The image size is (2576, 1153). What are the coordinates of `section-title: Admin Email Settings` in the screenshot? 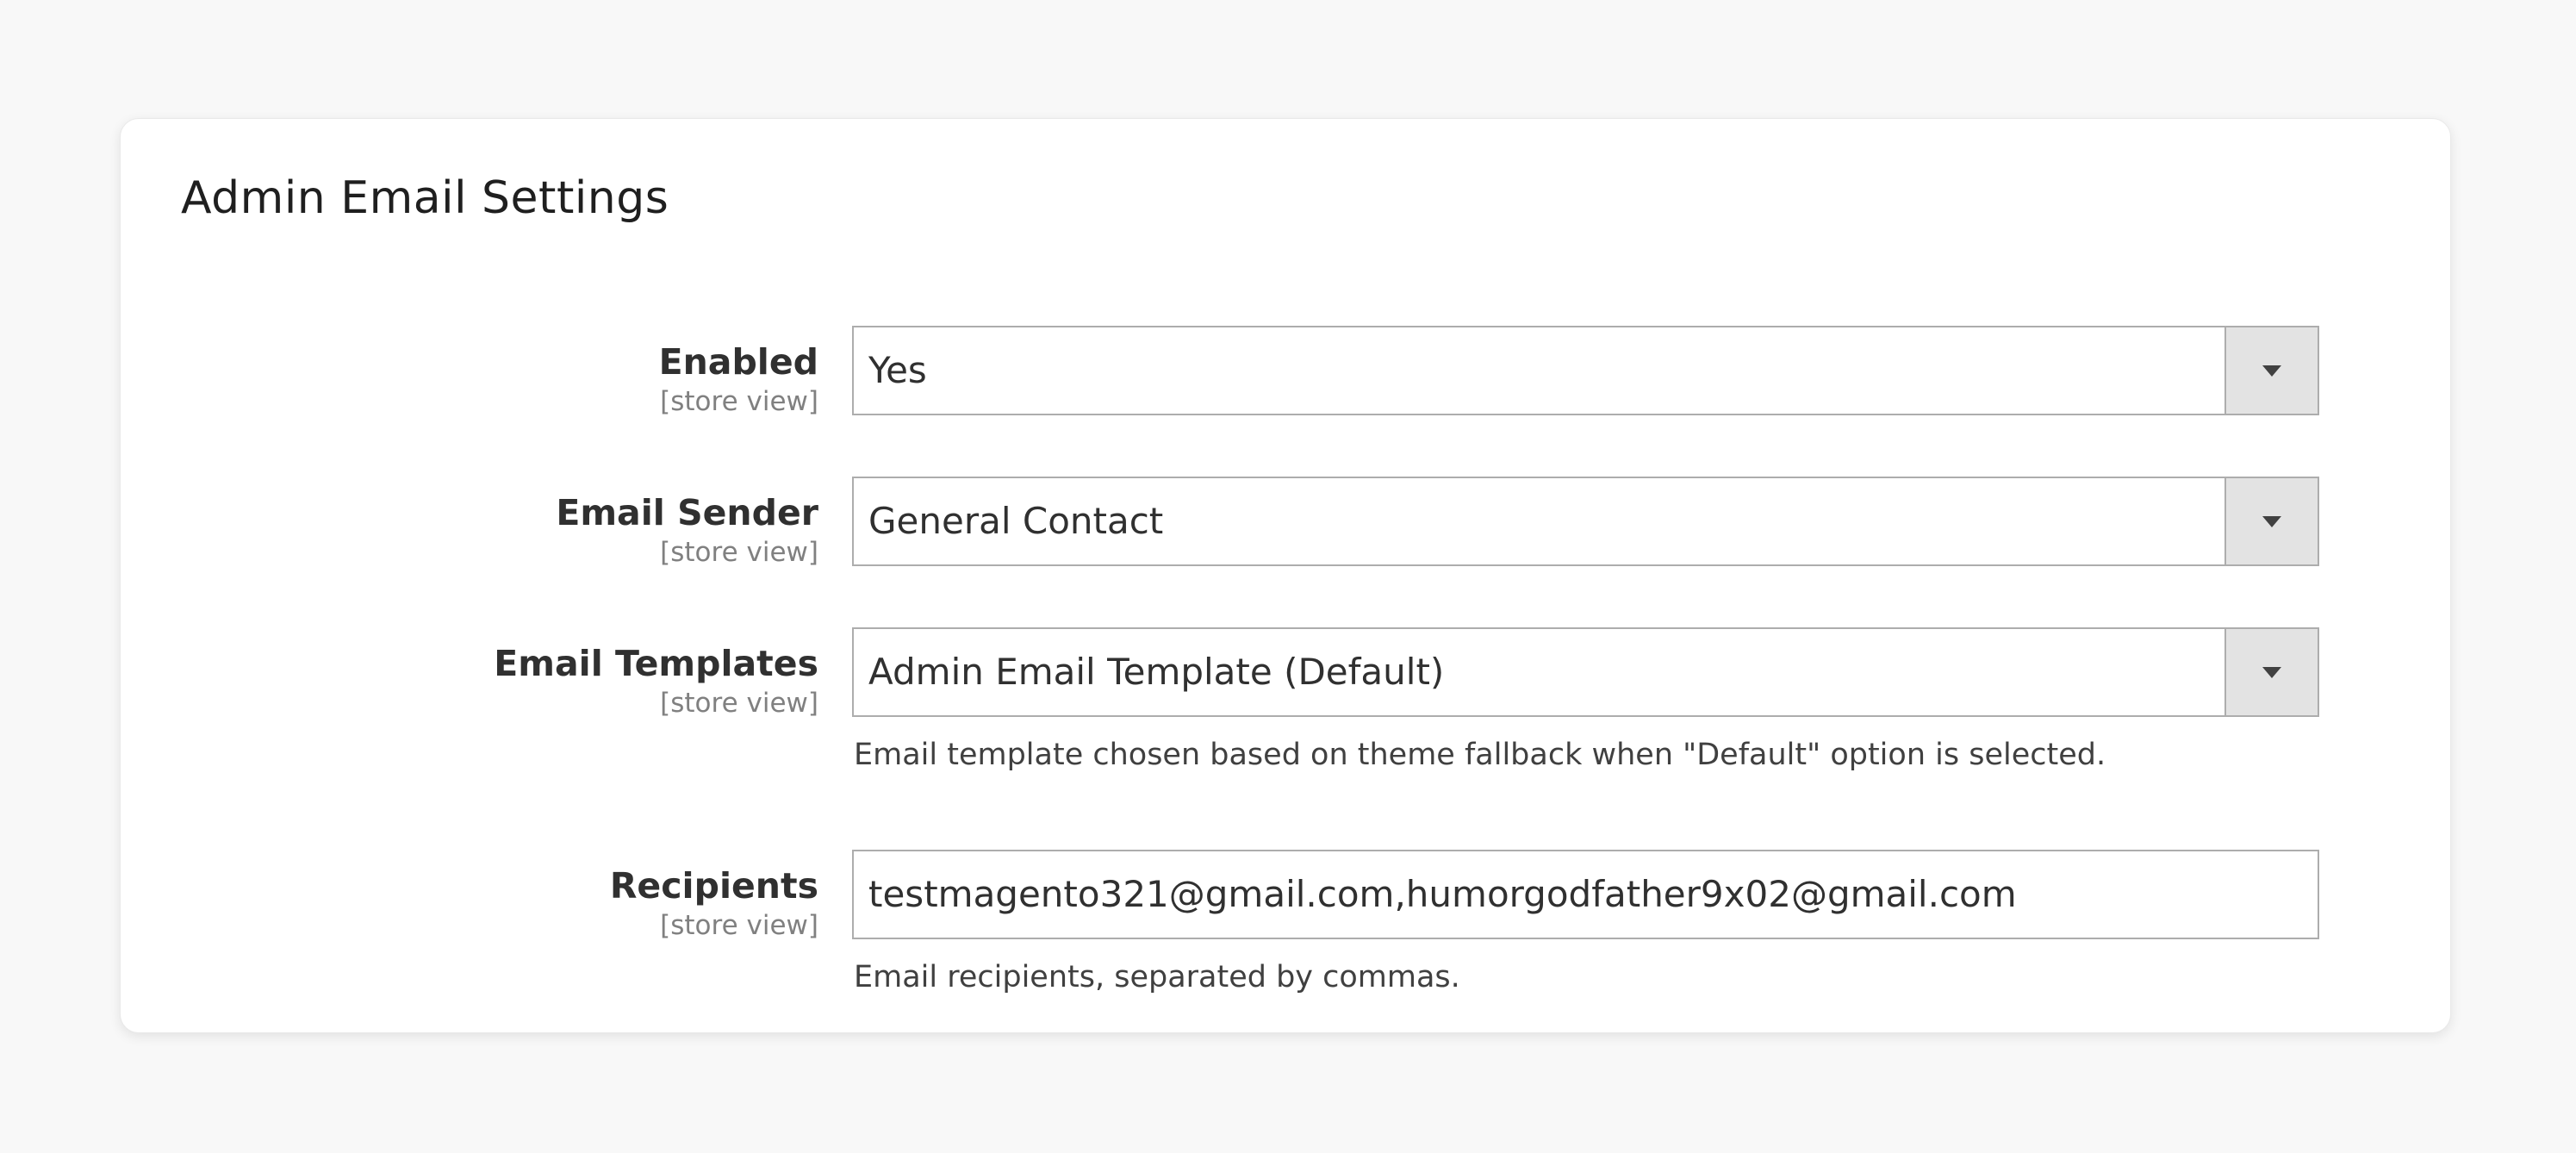 It's located at (425, 198).